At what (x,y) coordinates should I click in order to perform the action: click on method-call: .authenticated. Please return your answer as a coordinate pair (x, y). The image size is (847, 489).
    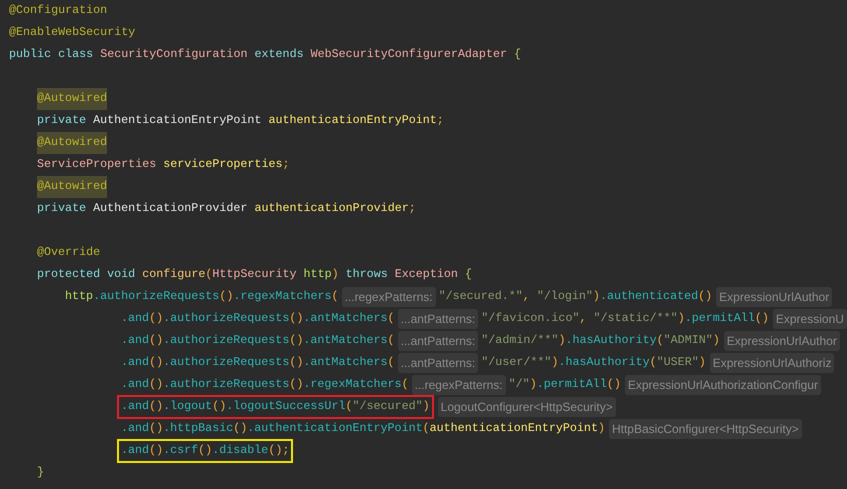
    Looking at the image, I should click on (649, 297).